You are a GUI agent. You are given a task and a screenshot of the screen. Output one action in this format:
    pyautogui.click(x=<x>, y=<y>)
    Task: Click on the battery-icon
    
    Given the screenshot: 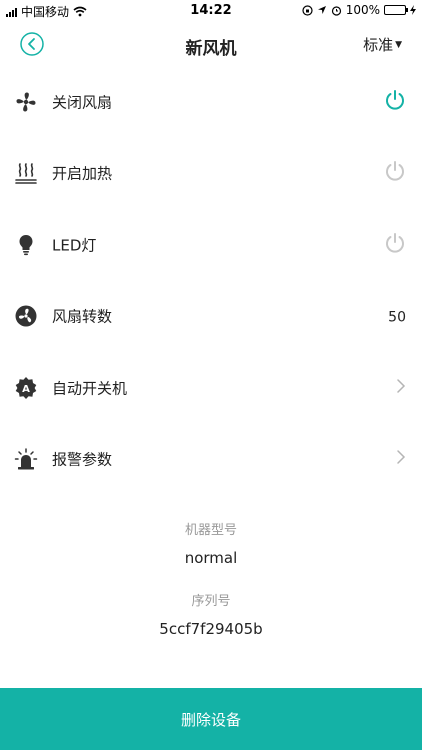 What is the action you would take?
    pyautogui.click(x=396, y=10)
    